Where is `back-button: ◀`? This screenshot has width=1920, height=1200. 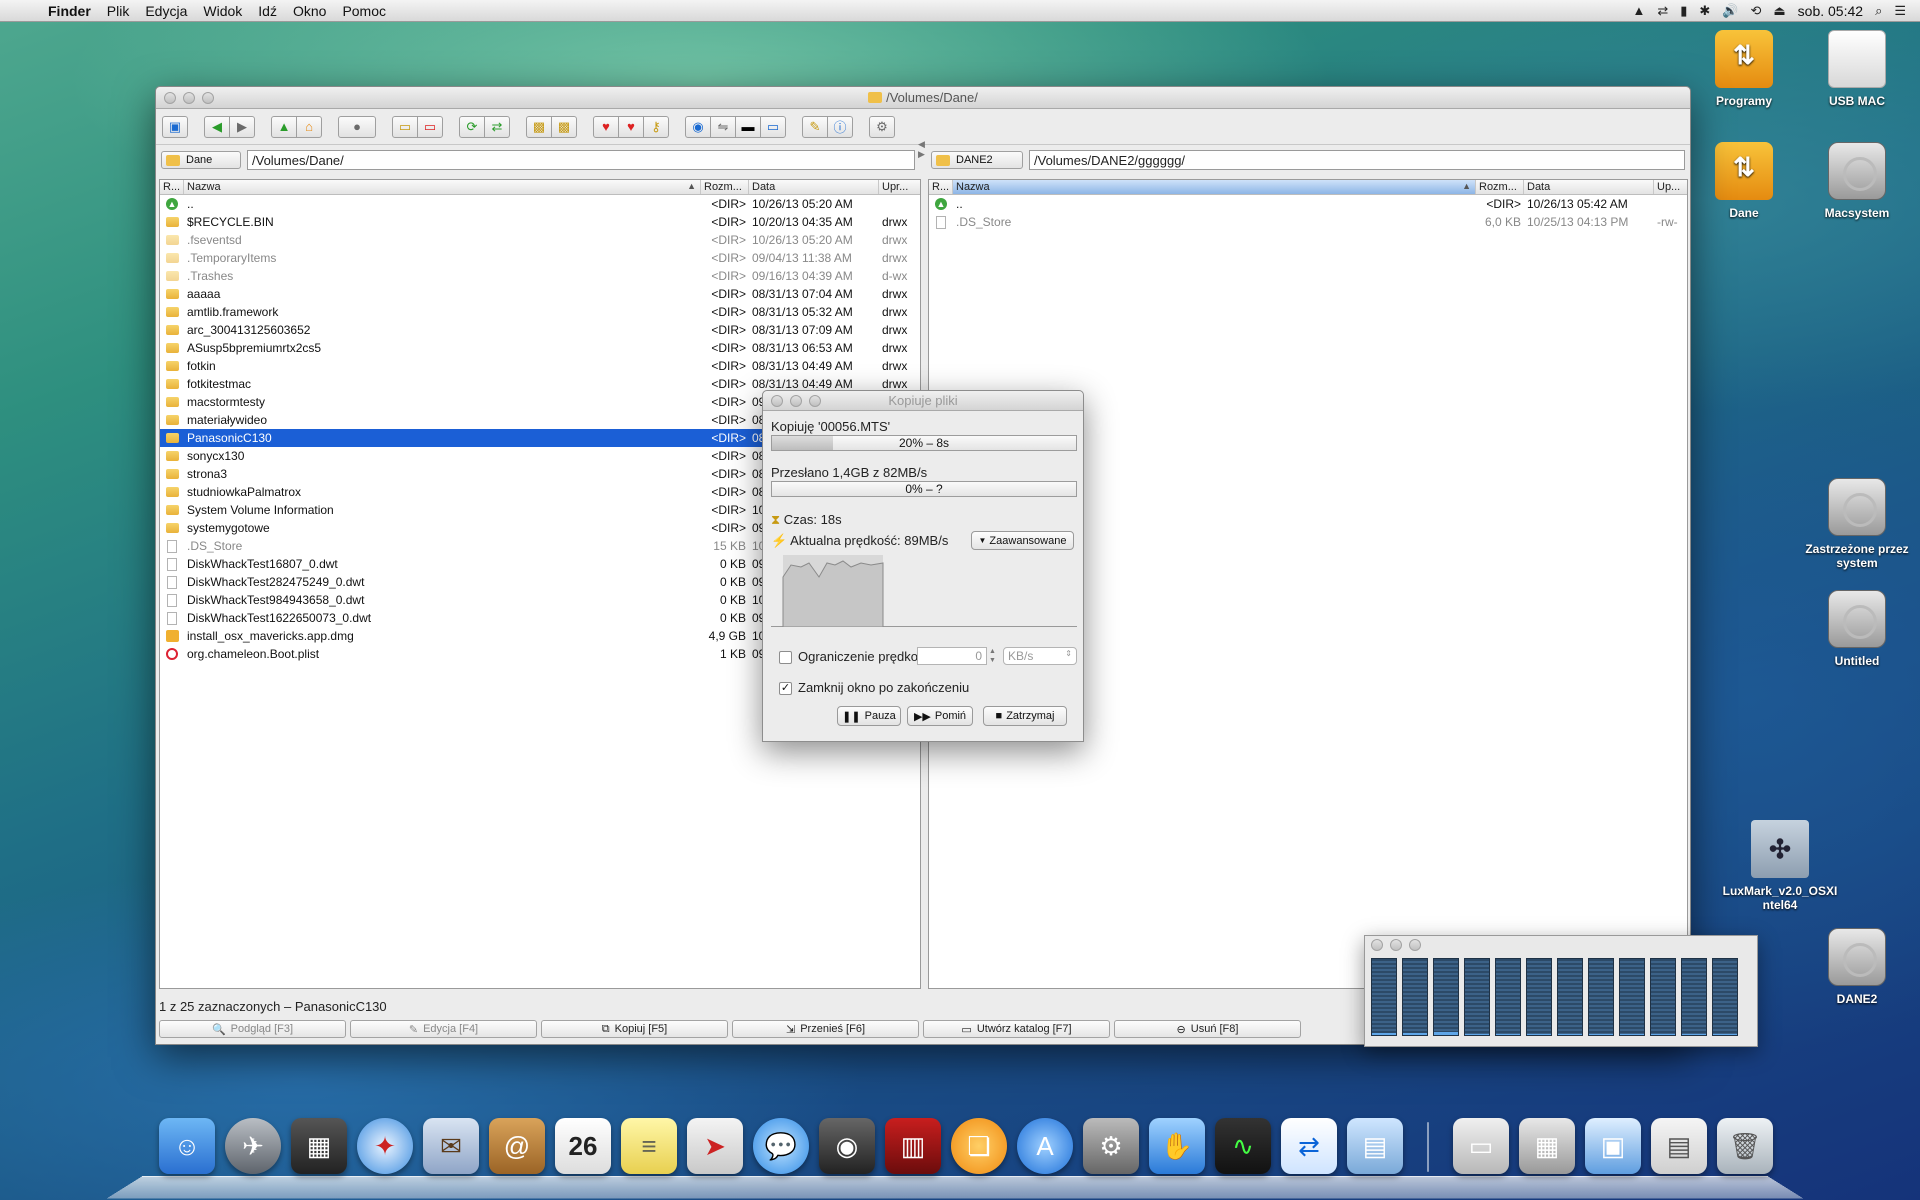
back-button: ◀ is located at coordinates (217, 126).